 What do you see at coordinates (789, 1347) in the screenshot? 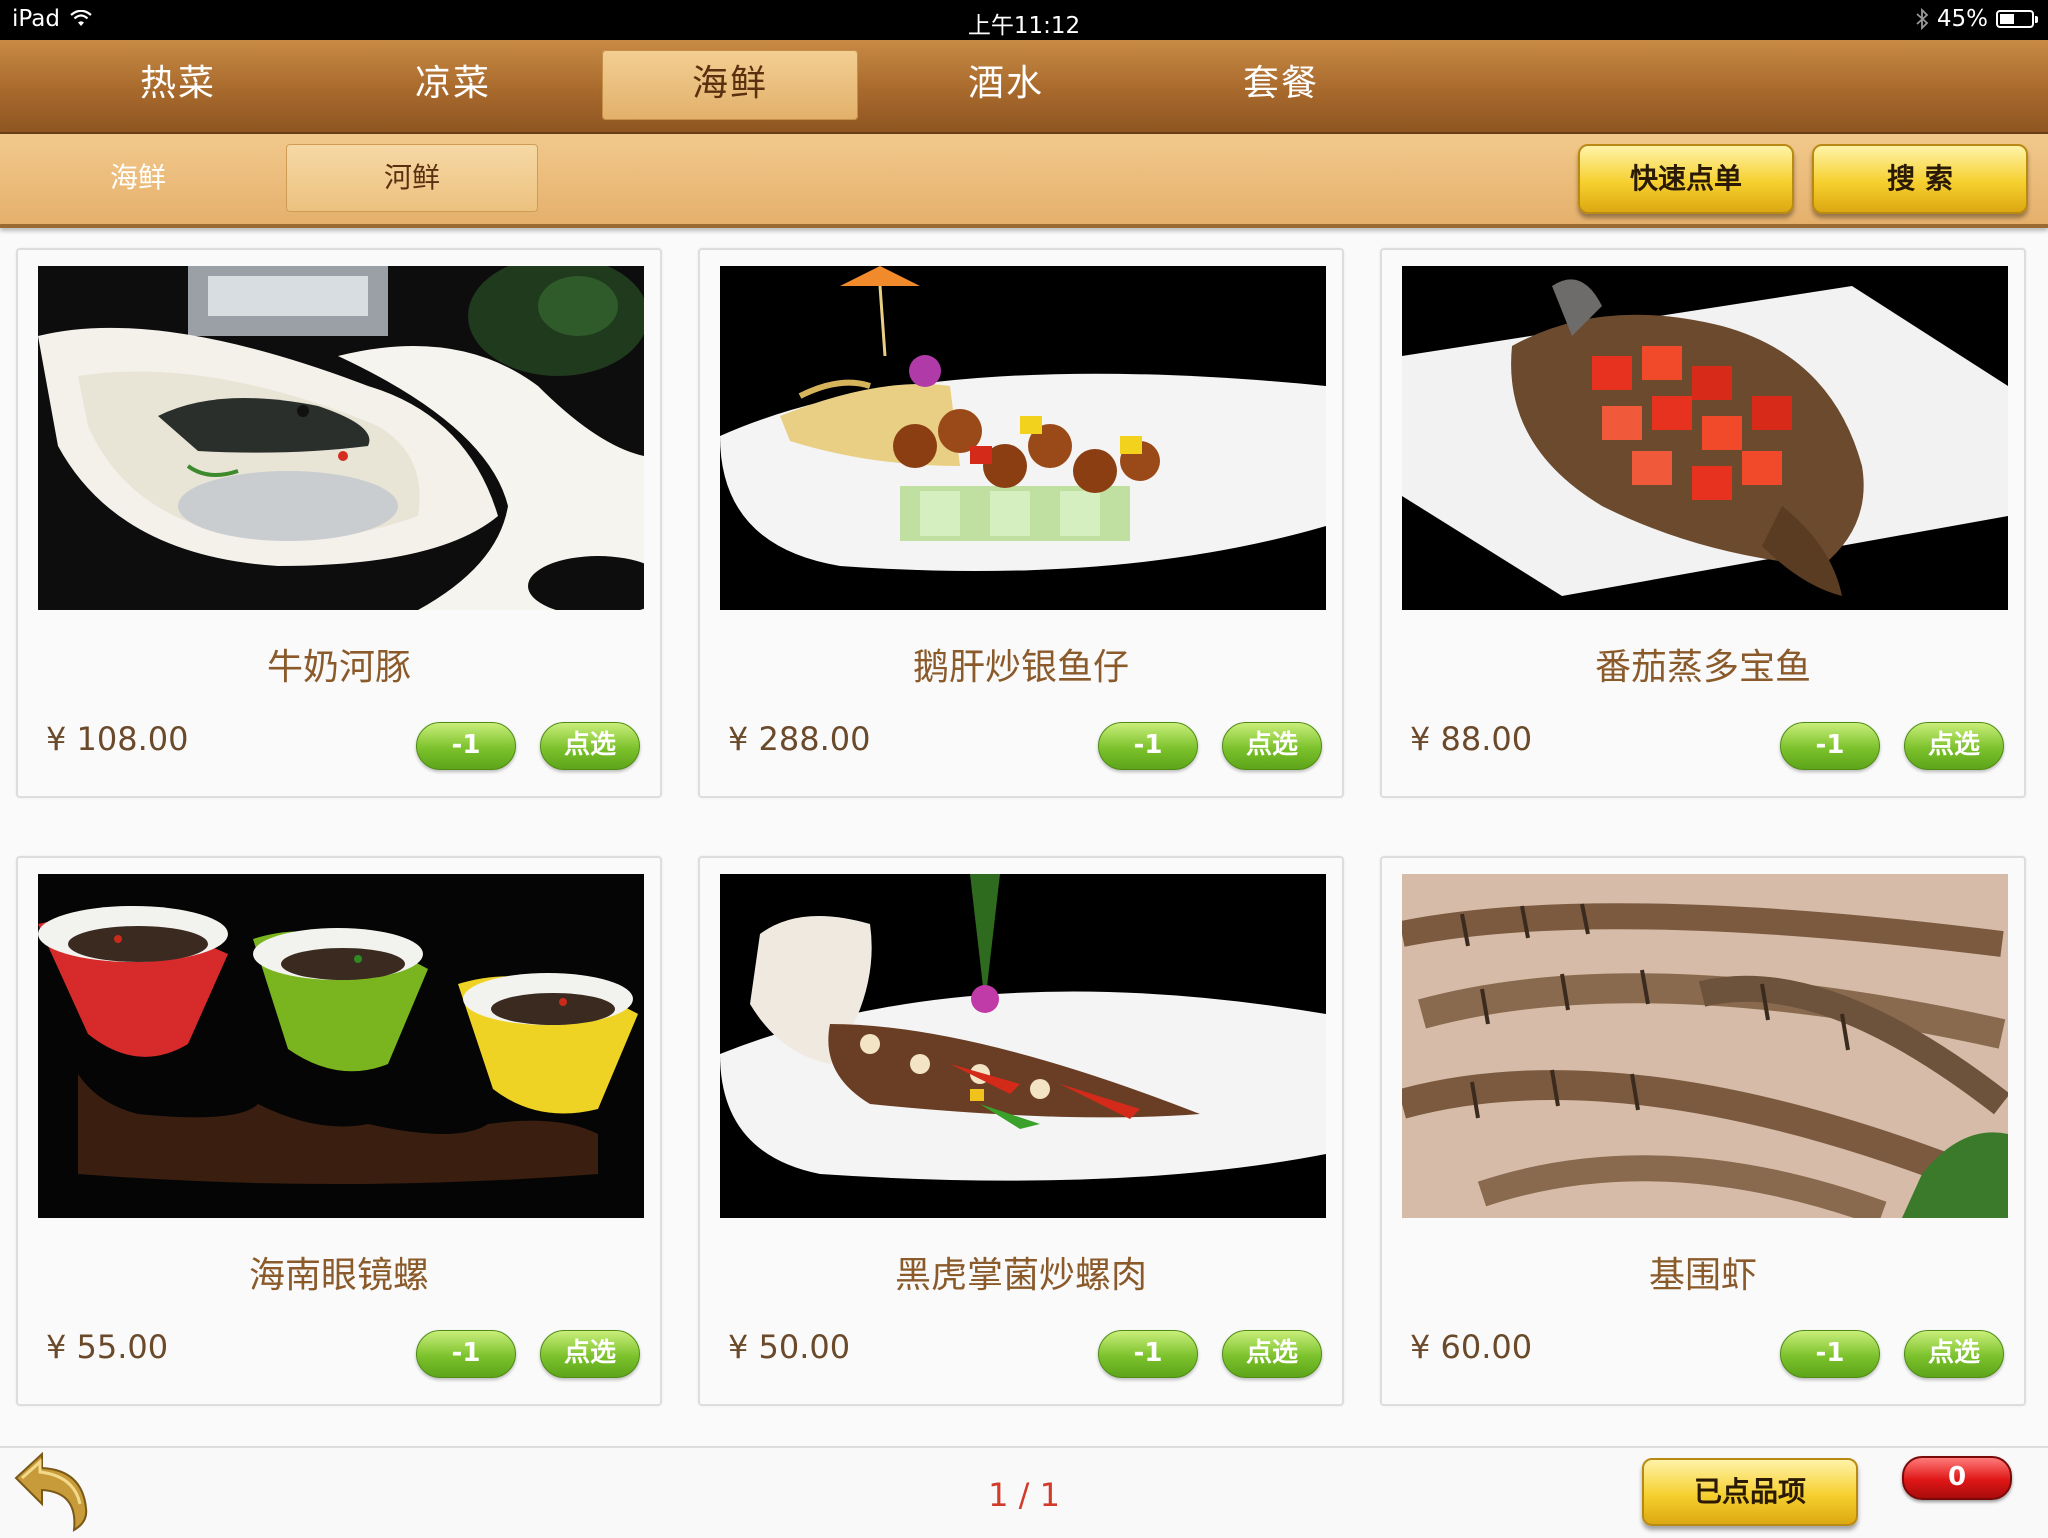
I see `dish-price: ¥ 50.00` at bounding box center [789, 1347].